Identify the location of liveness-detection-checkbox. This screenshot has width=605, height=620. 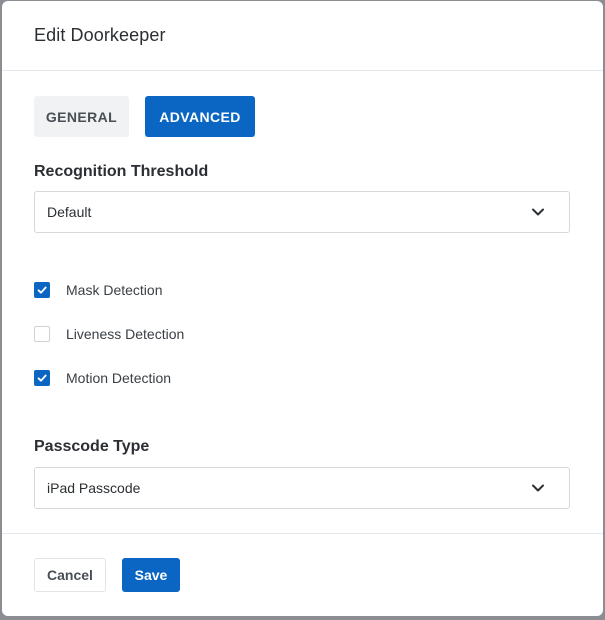
(42, 334).